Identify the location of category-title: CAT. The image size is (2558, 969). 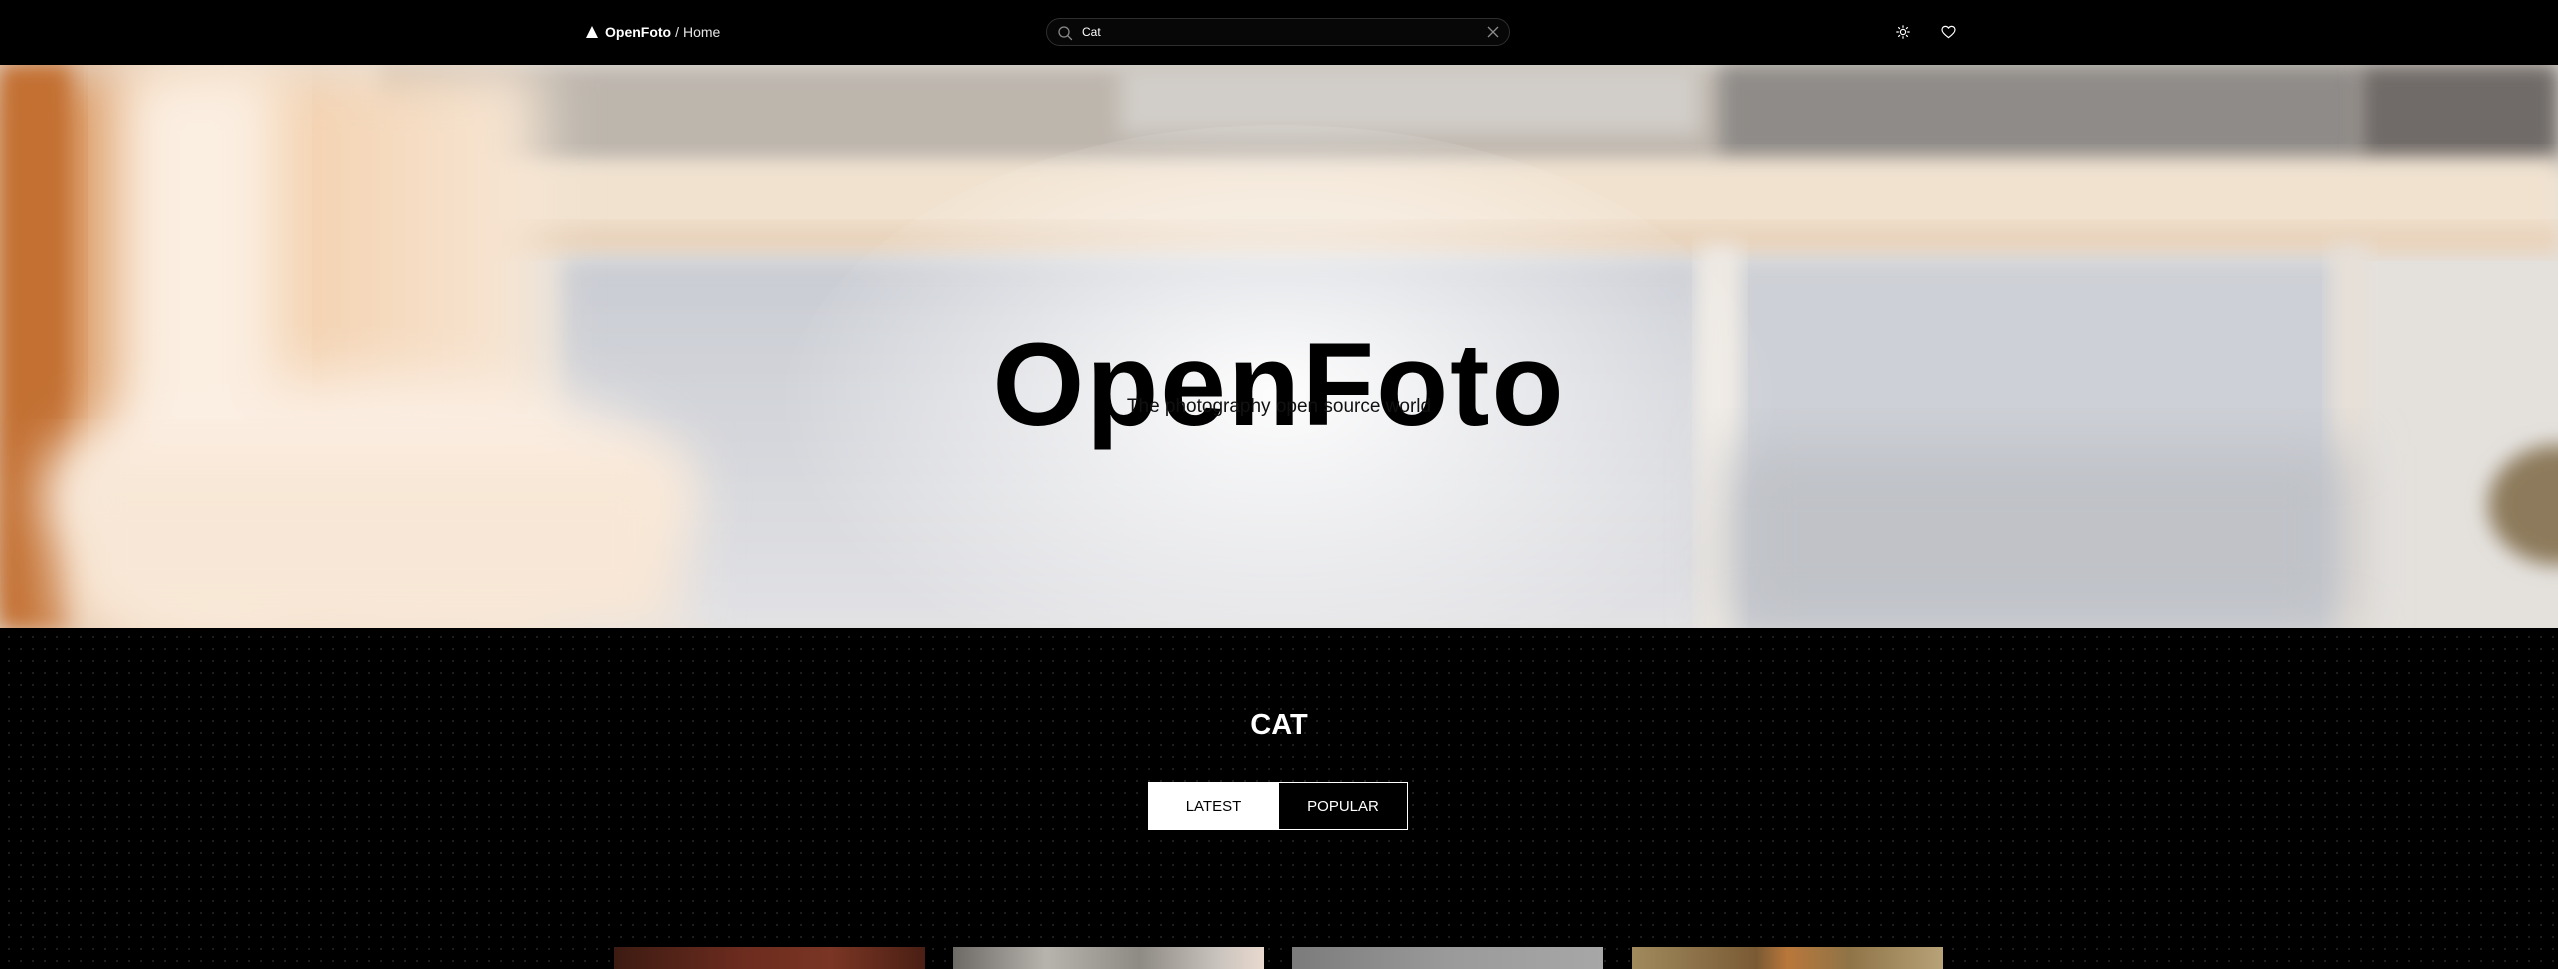
(1279, 725).